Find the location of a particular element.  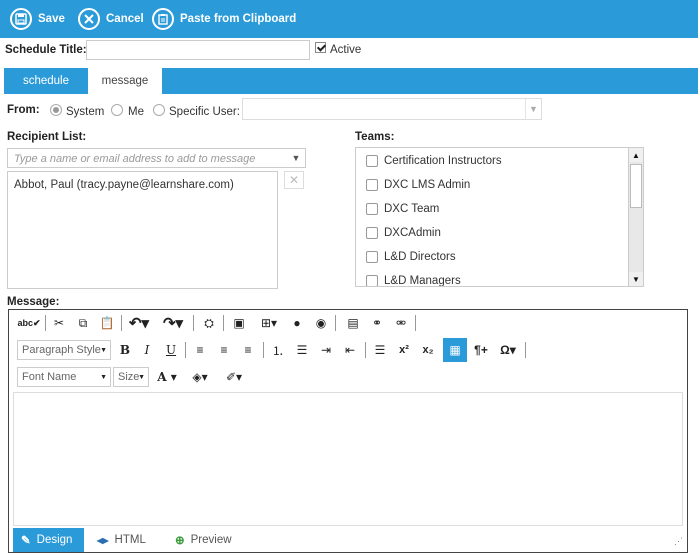

html-mode-tab: ◂▸ HTML is located at coordinates (121, 540).